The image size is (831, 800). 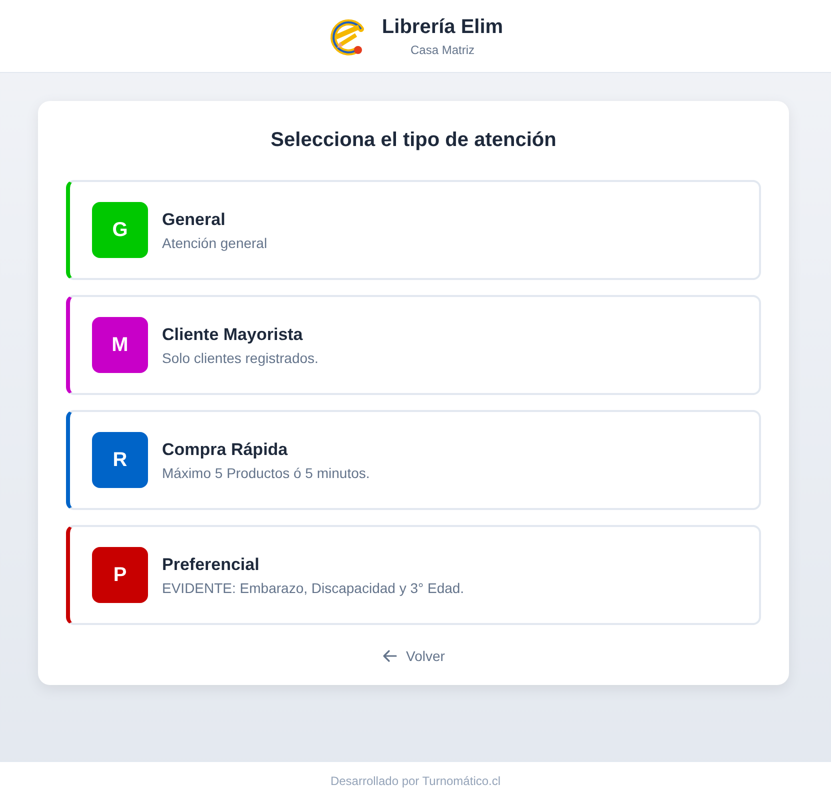 What do you see at coordinates (443, 27) in the screenshot?
I see `store-title: Librería Elim` at bounding box center [443, 27].